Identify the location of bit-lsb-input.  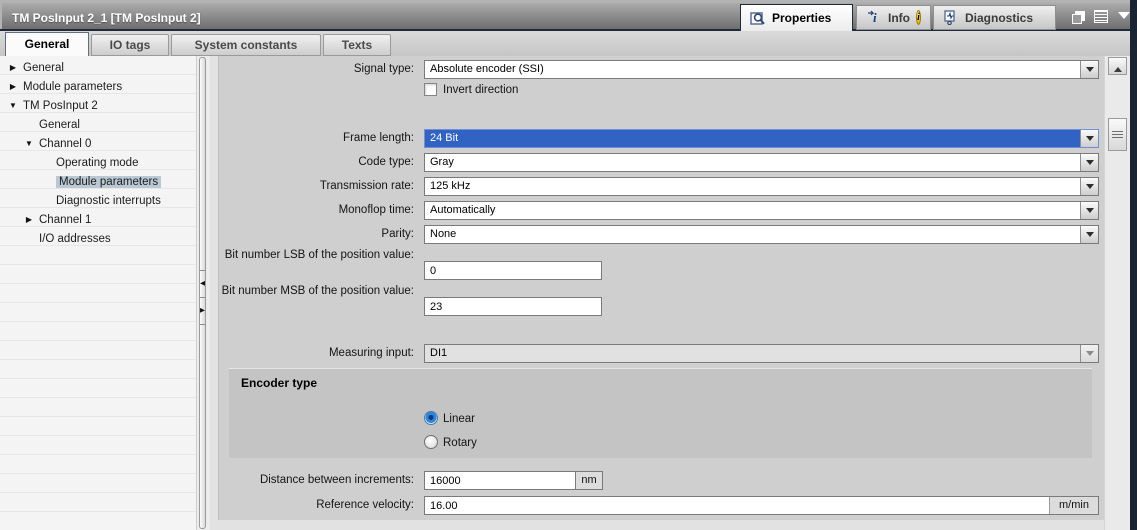
(513, 270).